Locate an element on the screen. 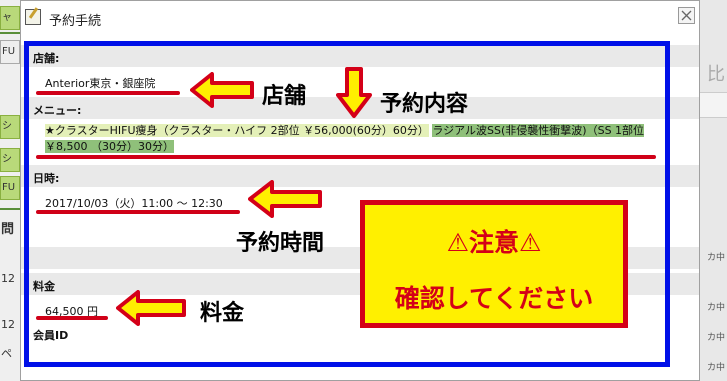 The width and height of the screenshot is (727, 381). bg-text: 比 is located at coordinates (716, 74).